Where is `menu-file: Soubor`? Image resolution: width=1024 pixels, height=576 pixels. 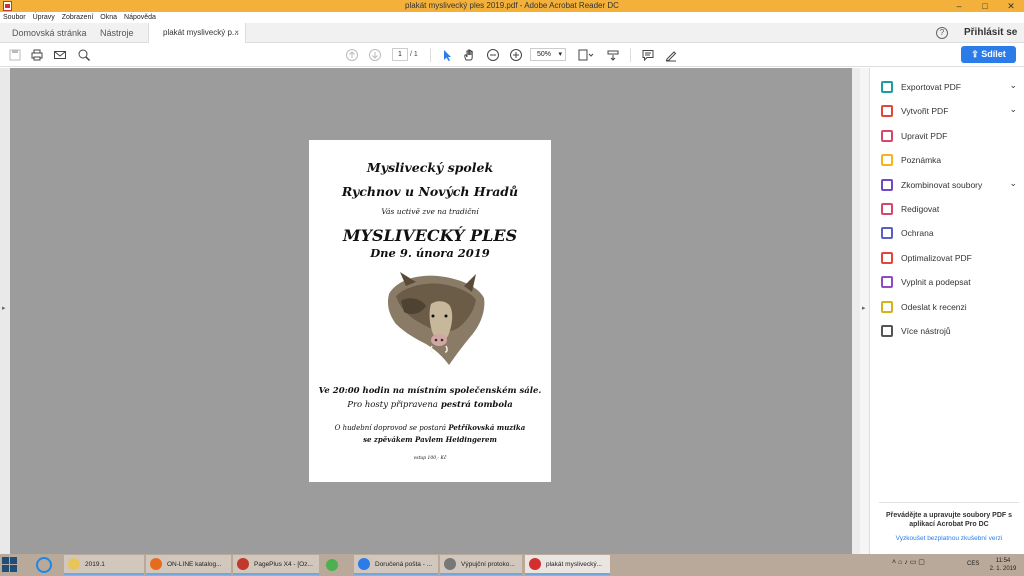 menu-file: Soubor is located at coordinates (14, 17).